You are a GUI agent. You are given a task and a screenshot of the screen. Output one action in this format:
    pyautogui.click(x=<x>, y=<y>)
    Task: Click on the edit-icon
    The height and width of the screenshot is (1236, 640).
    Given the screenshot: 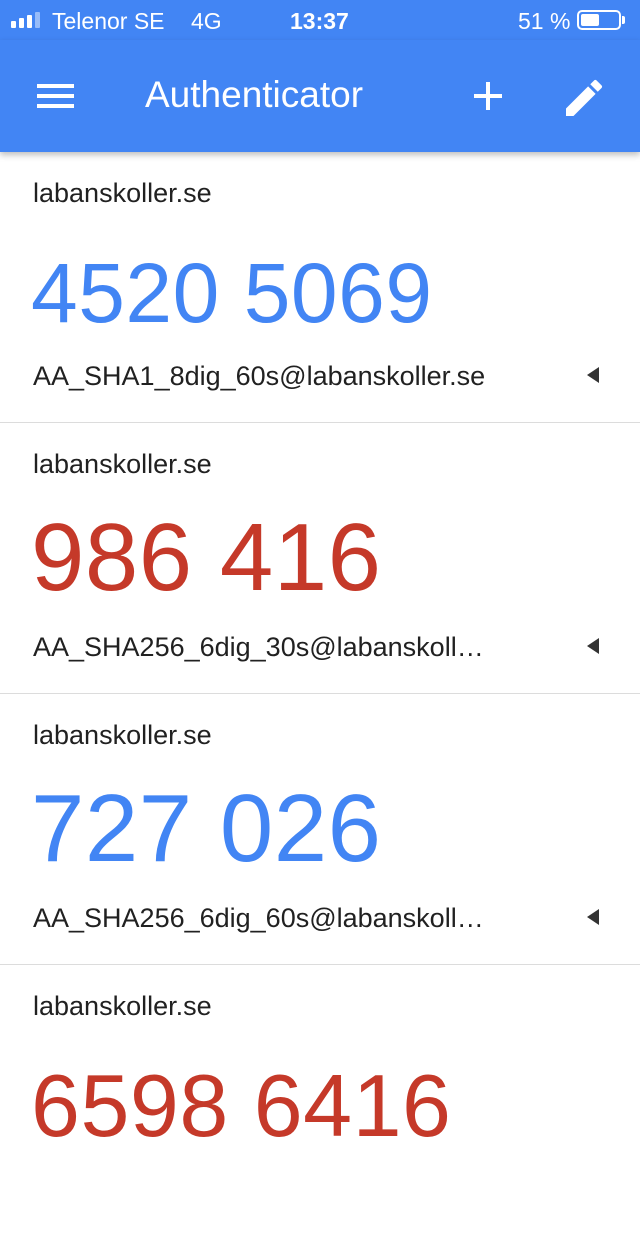 What is the action you would take?
    pyautogui.click(x=584, y=97)
    